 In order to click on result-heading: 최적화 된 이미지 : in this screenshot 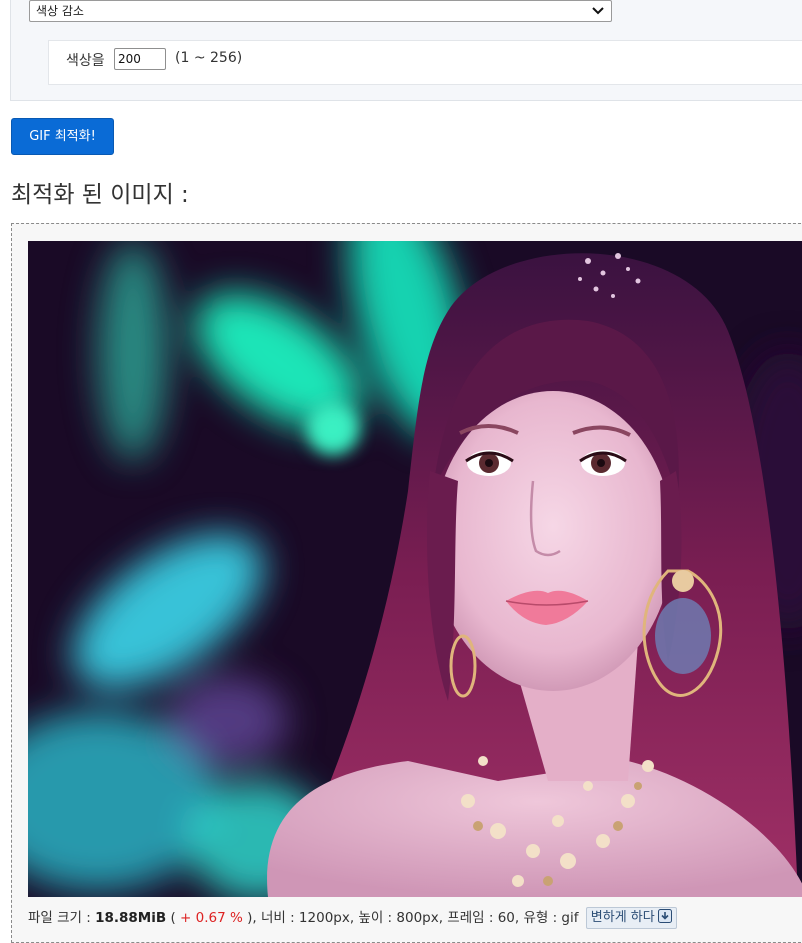, I will do `click(100, 195)`.